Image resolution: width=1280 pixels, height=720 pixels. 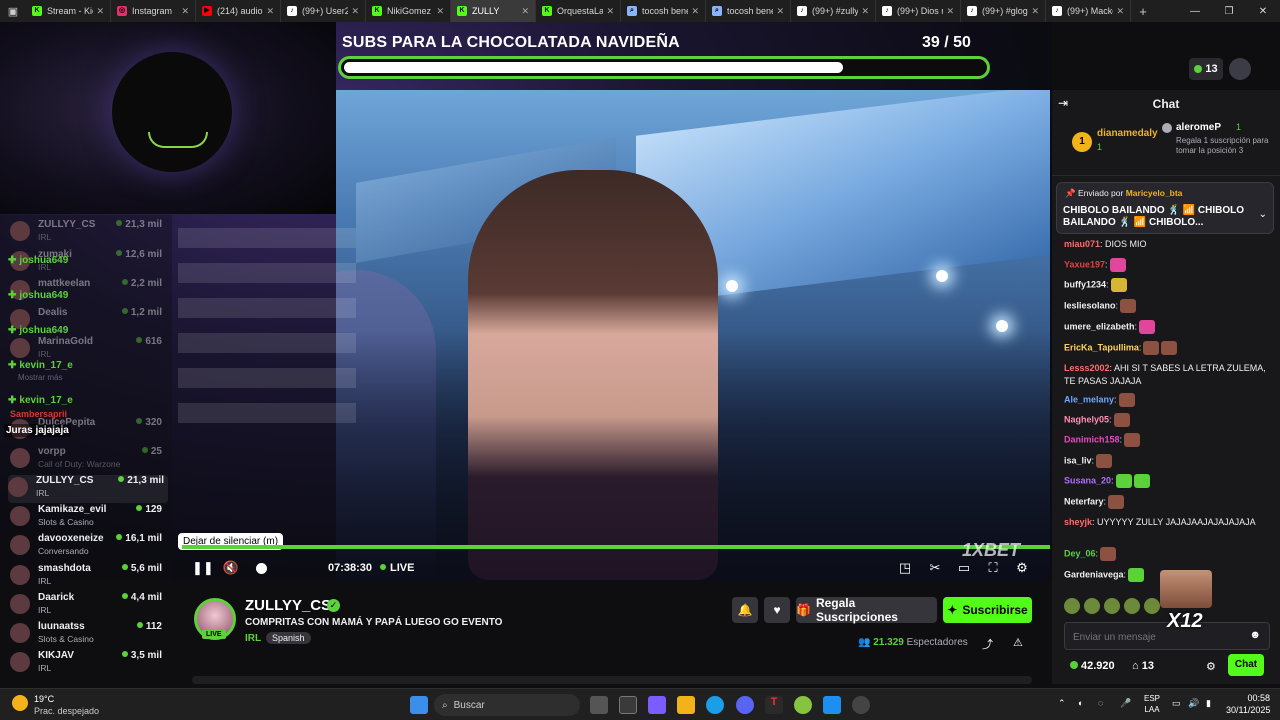 What do you see at coordinates (1206, 69) in the screenshot?
I see `kick-points-badge: 13` at bounding box center [1206, 69].